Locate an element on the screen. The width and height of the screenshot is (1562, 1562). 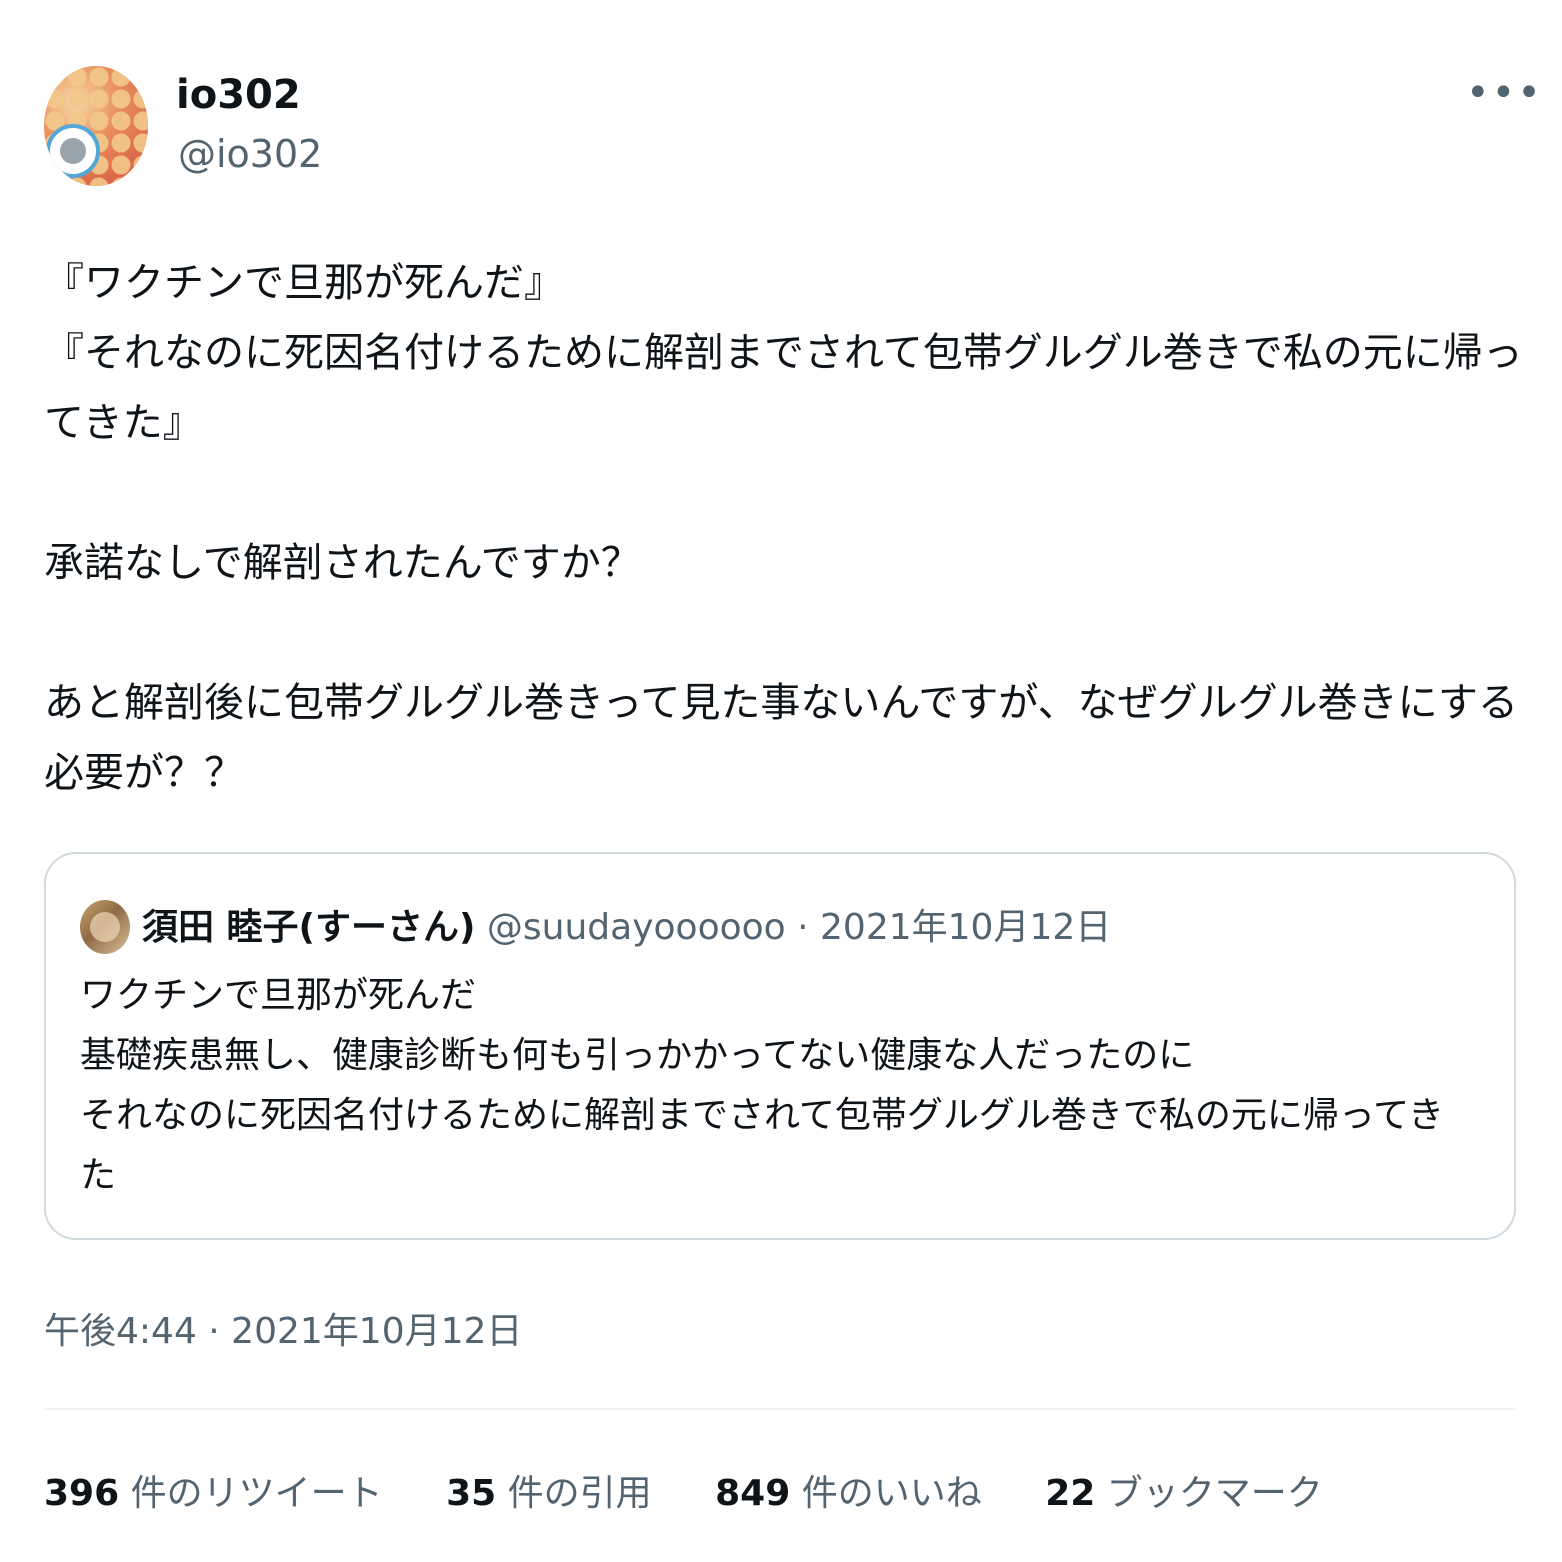
quoted-date: 2021年10月12日 is located at coordinates (966, 927).